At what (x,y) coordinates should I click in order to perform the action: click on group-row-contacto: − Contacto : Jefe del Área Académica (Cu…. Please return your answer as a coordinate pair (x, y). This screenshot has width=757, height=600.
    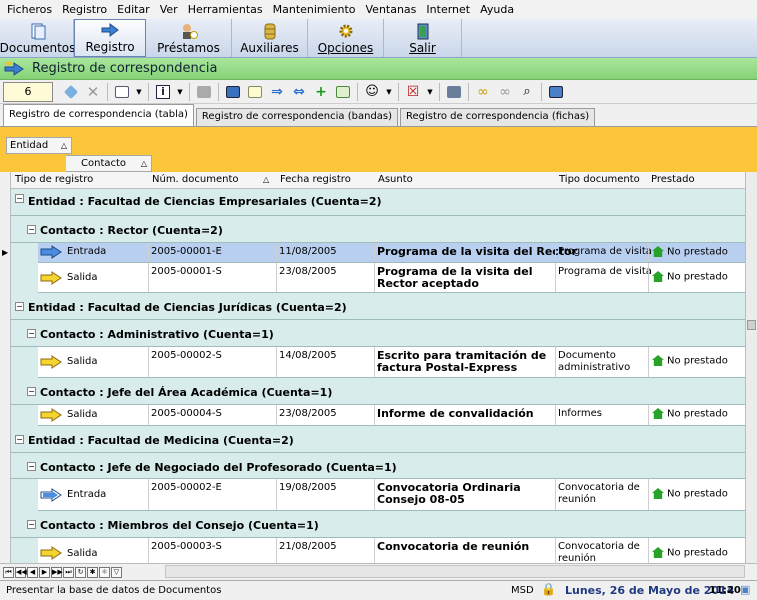
    Looking at the image, I should click on (378, 391).